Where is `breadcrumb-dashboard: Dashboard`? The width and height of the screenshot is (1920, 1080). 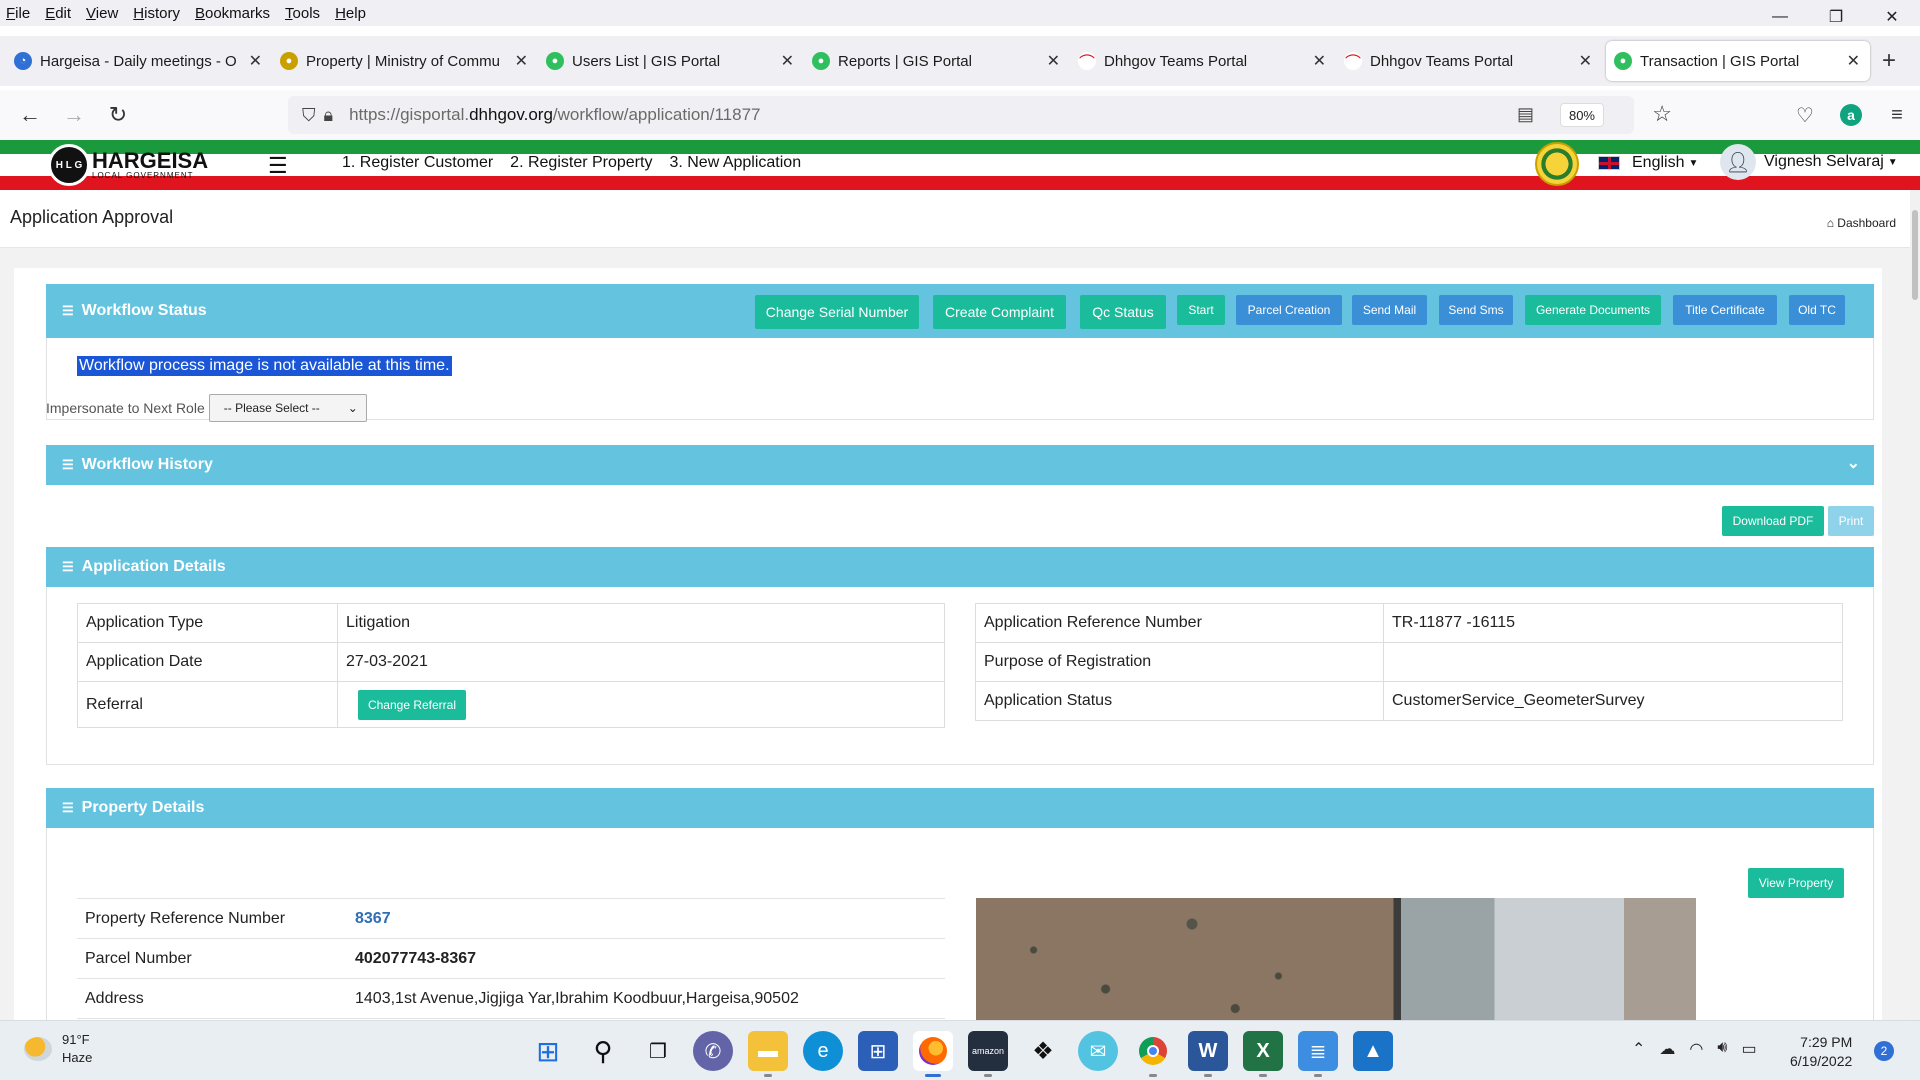 breadcrumb-dashboard: Dashboard is located at coordinates (1866, 223).